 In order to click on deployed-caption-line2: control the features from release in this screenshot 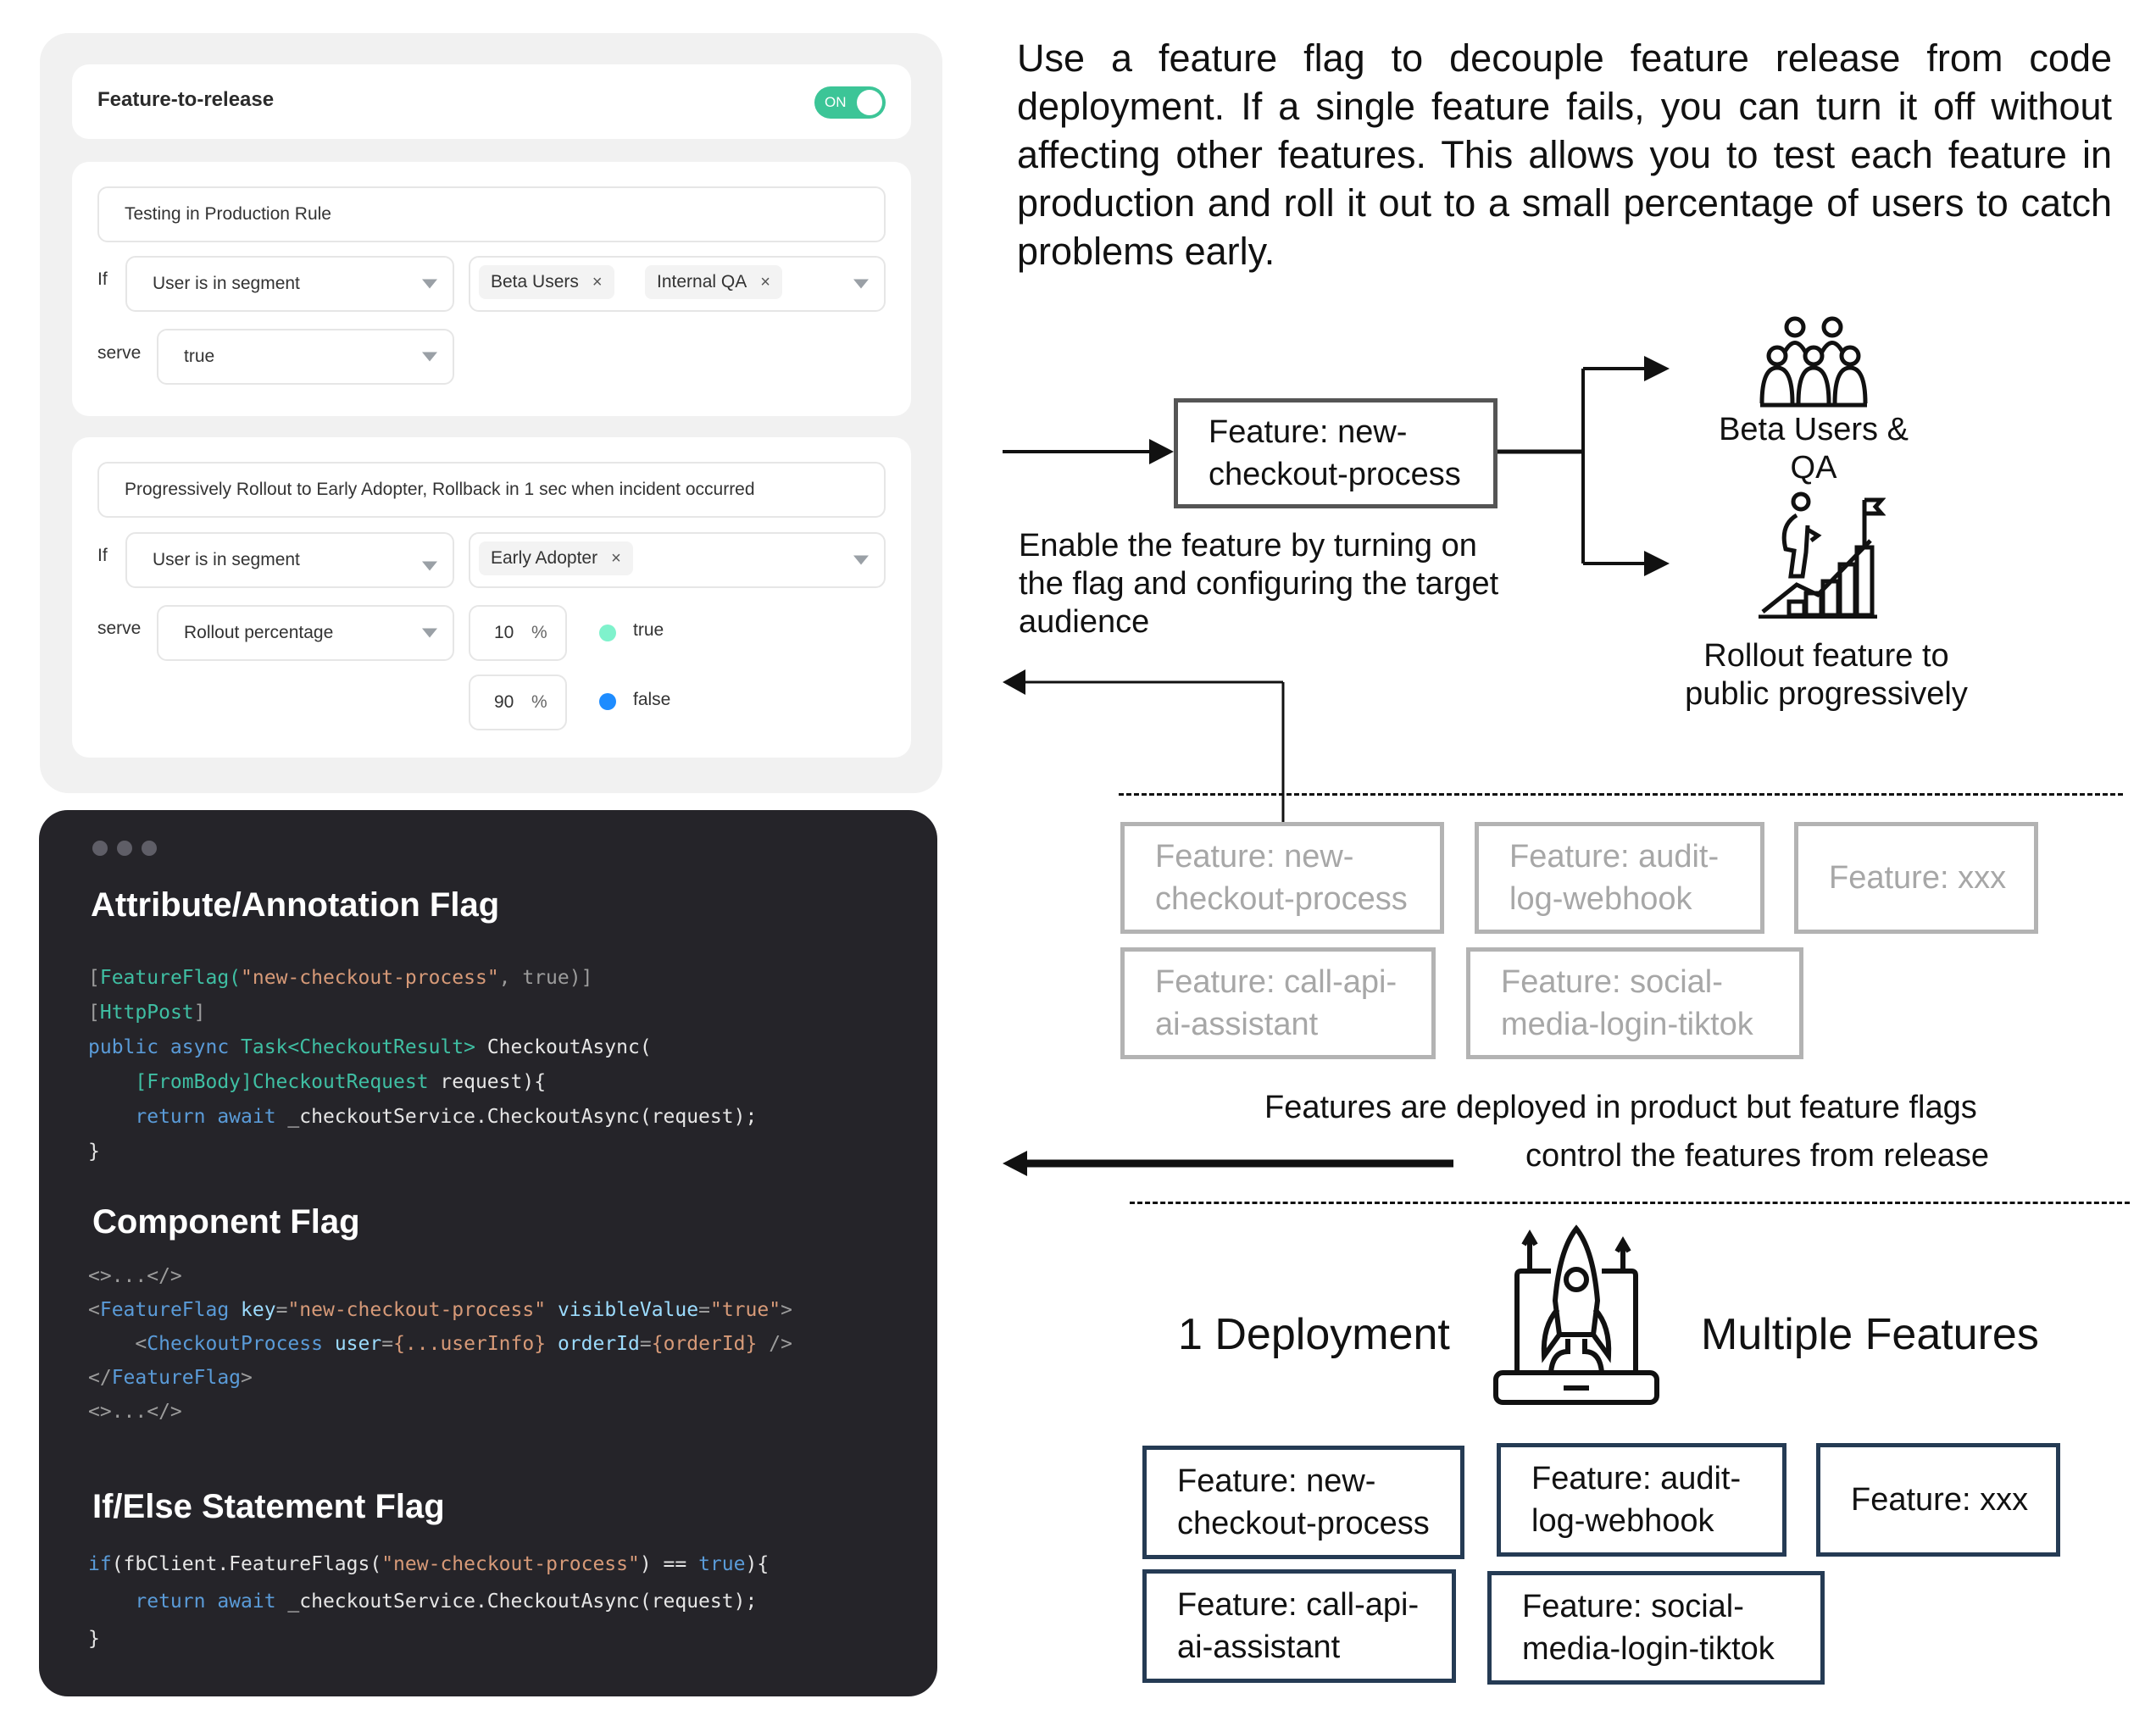, I will do `click(1757, 1156)`.